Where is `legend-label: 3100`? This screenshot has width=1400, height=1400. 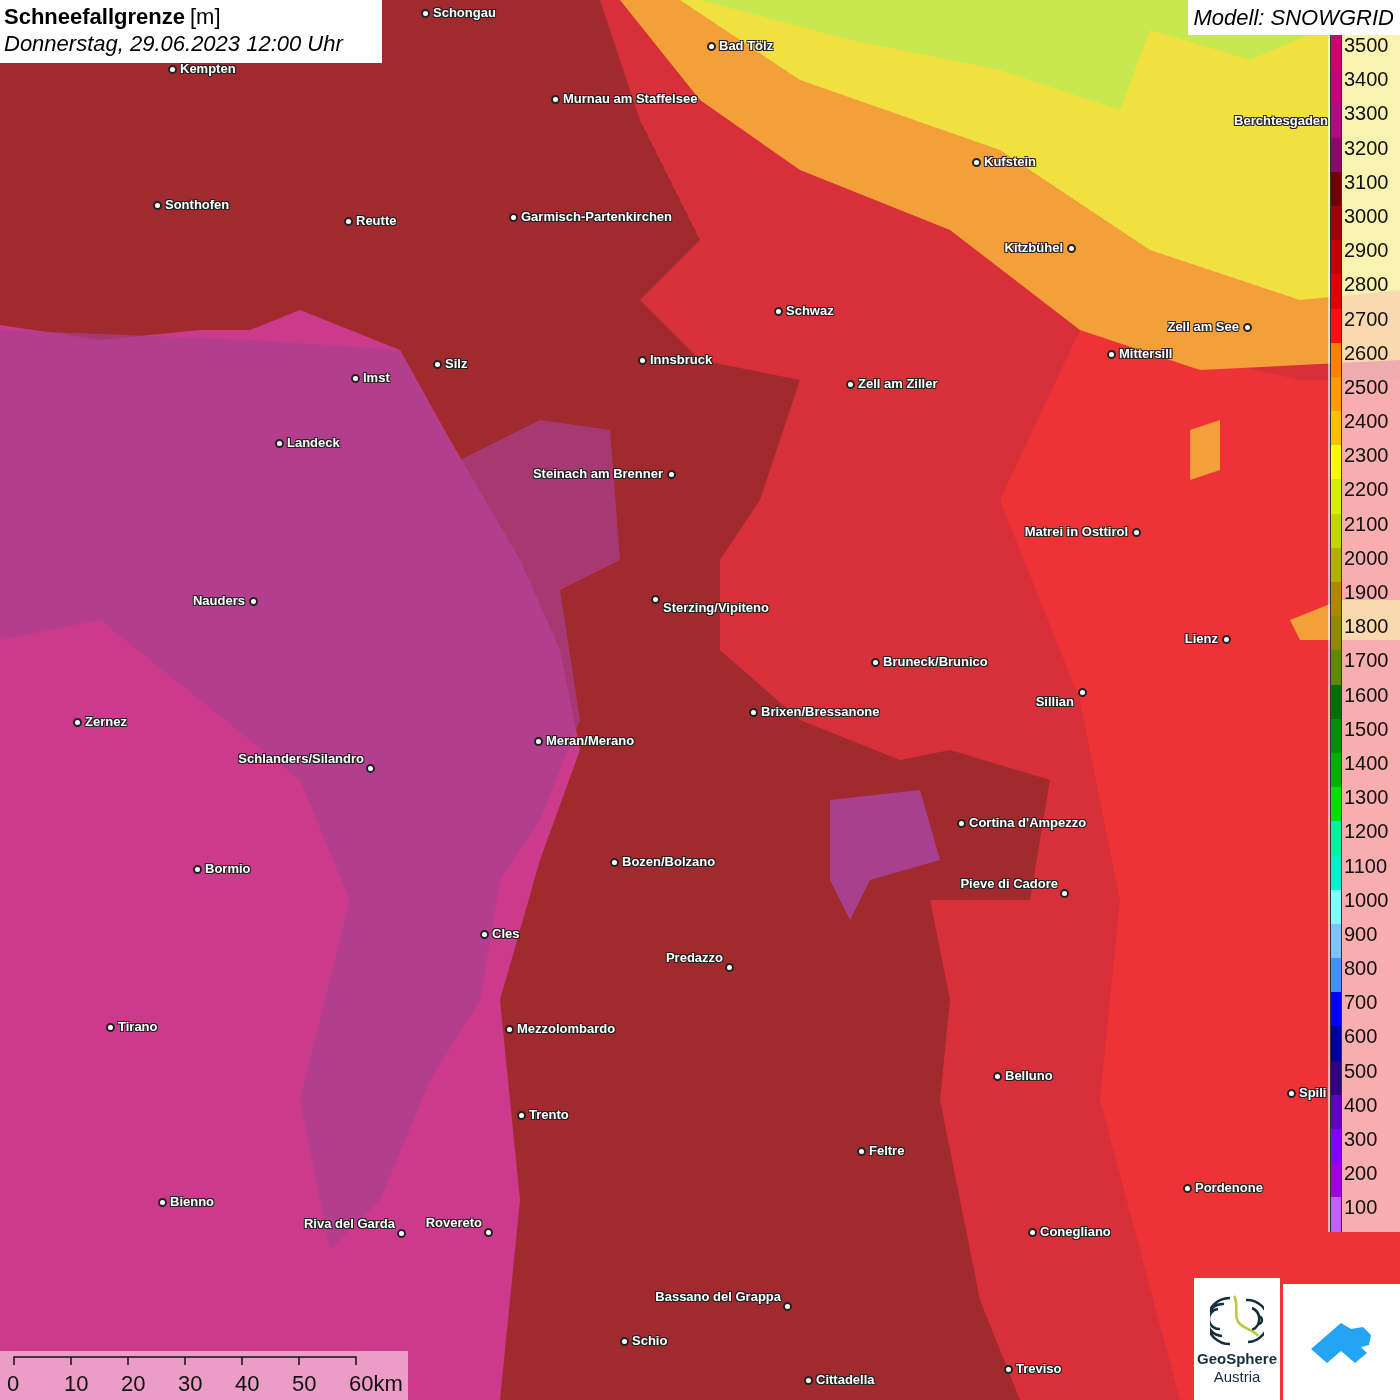
legend-label: 3100 is located at coordinates (1366, 181).